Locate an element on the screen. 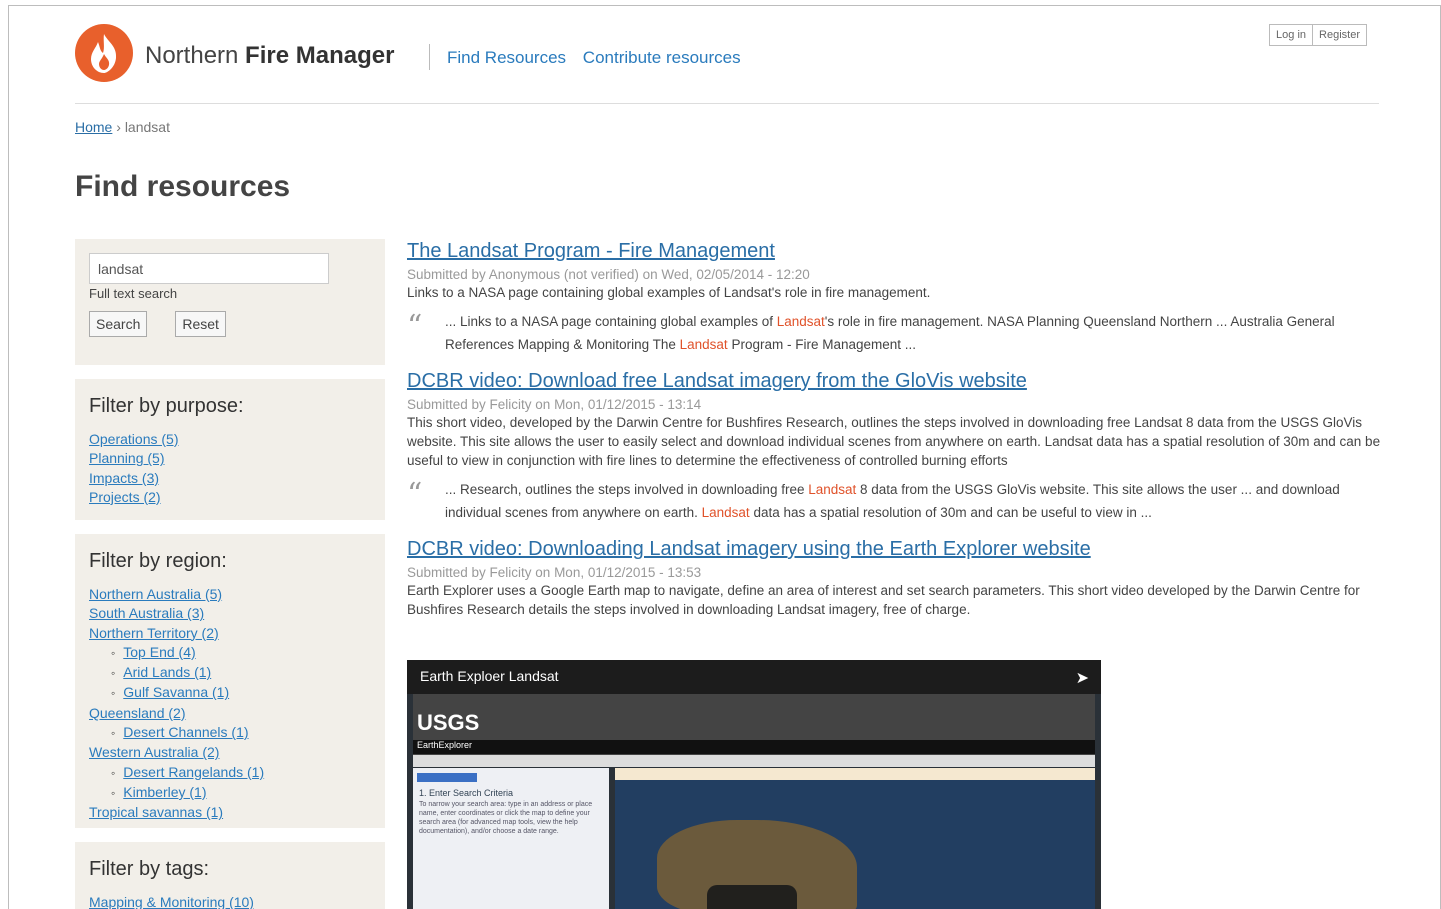 The width and height of the screenshot is (1441, 909). video-frame-app-label: EarthExplorer is located at coordinates (445, 745).